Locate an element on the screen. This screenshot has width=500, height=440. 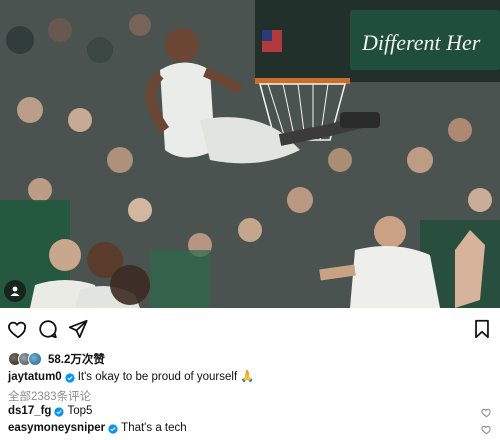
caption-text: It's okay to be proud of yourself 🙏 is located at coordinates (166, 377).